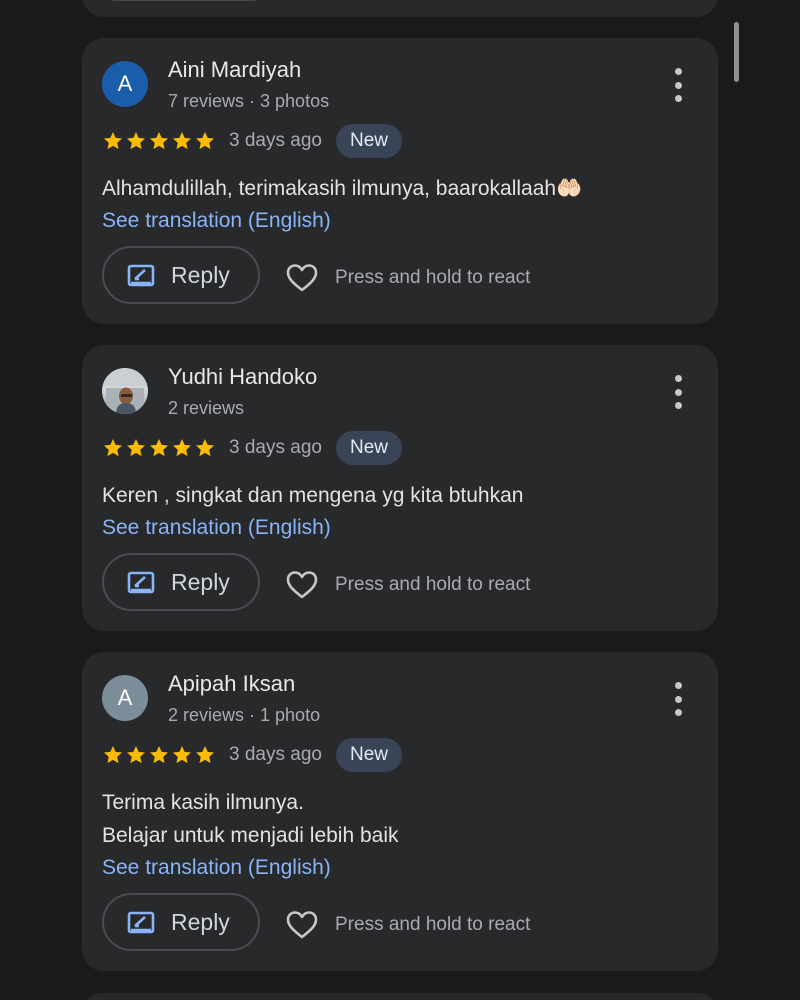  I want to click on reviewer-name: Apipah Iksan, so click(231, 684).